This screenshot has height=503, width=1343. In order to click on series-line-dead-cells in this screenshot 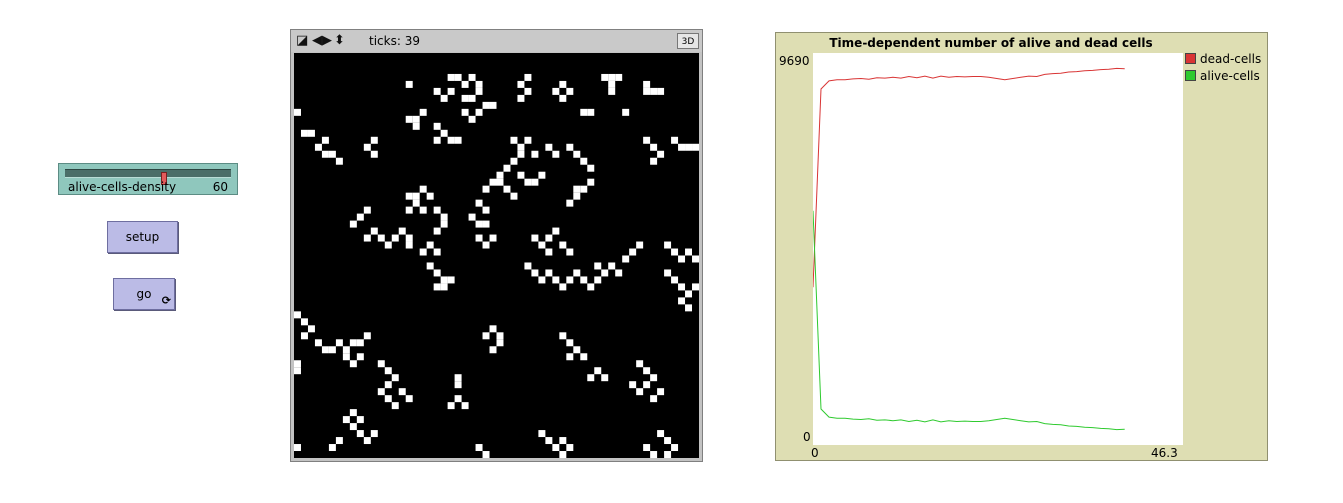, I will do `click(968, 177)`.